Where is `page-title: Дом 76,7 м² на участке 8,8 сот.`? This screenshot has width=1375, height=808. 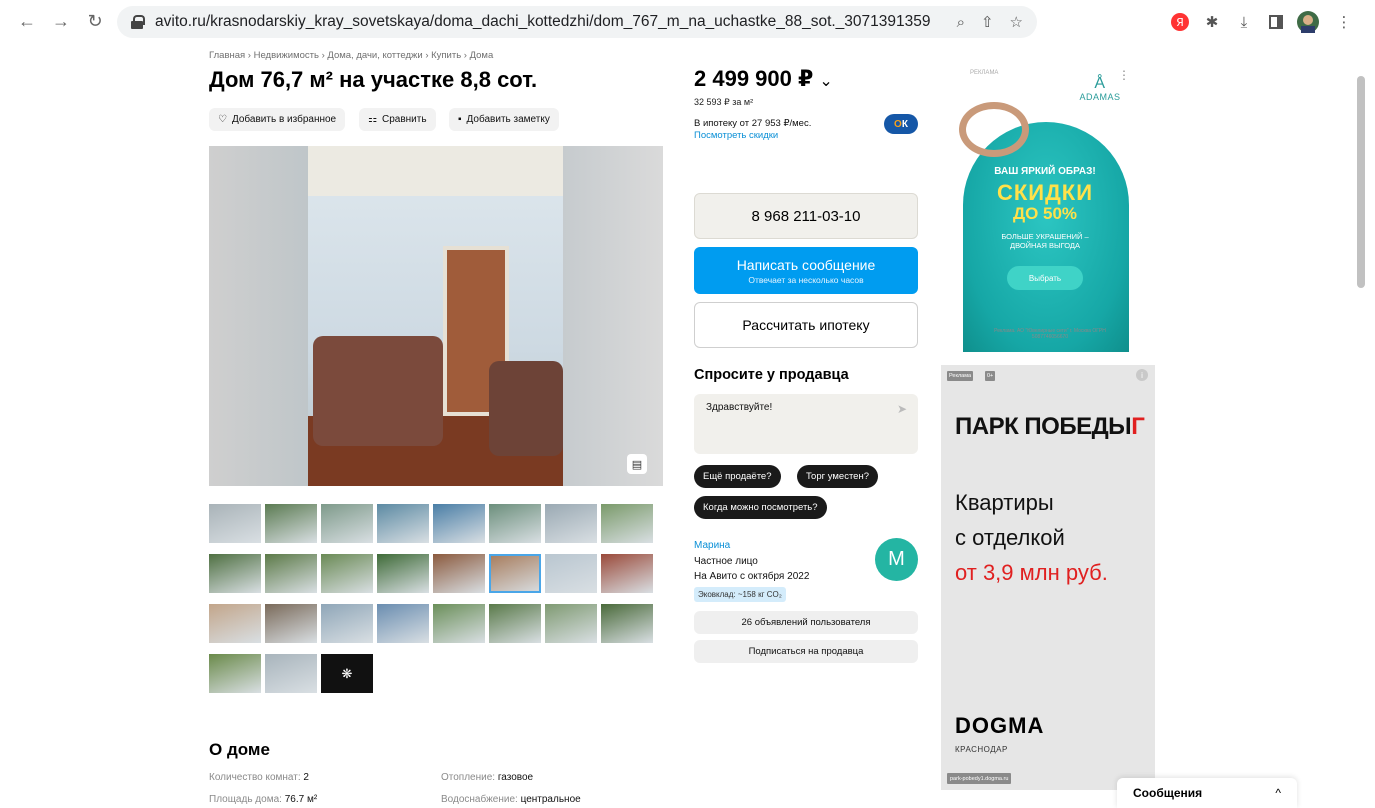
page-title: Дом 76,7 м² на участке 8,8 сот. is located at coordinates (373, 79).